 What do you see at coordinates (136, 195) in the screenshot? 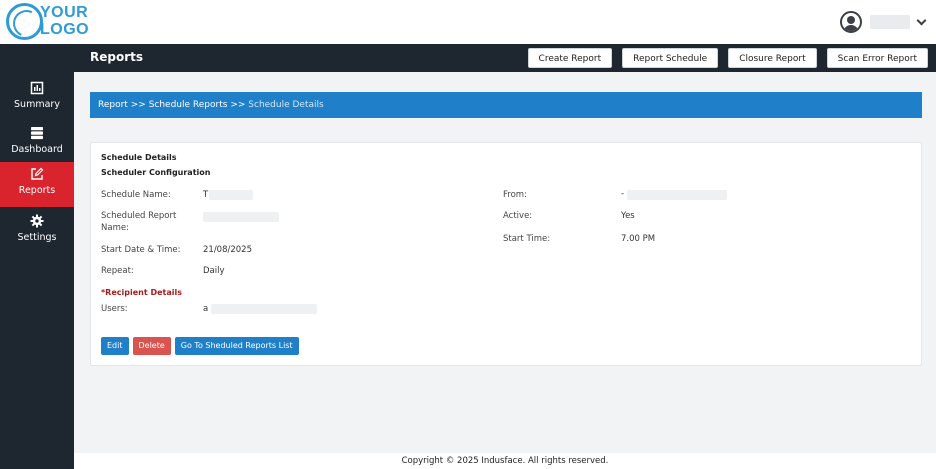
I see `schedule-name-label: Schedule Name:` at bounding box center [136, 195].